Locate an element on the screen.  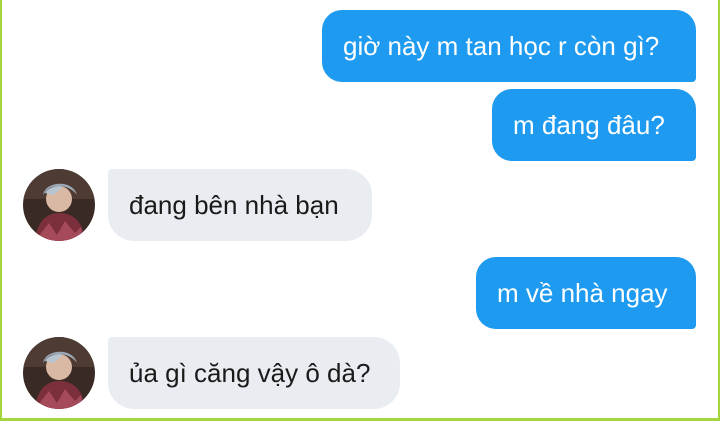
outgoing-message-bubble: m đang đâu? is located at coordinates (594, 125).